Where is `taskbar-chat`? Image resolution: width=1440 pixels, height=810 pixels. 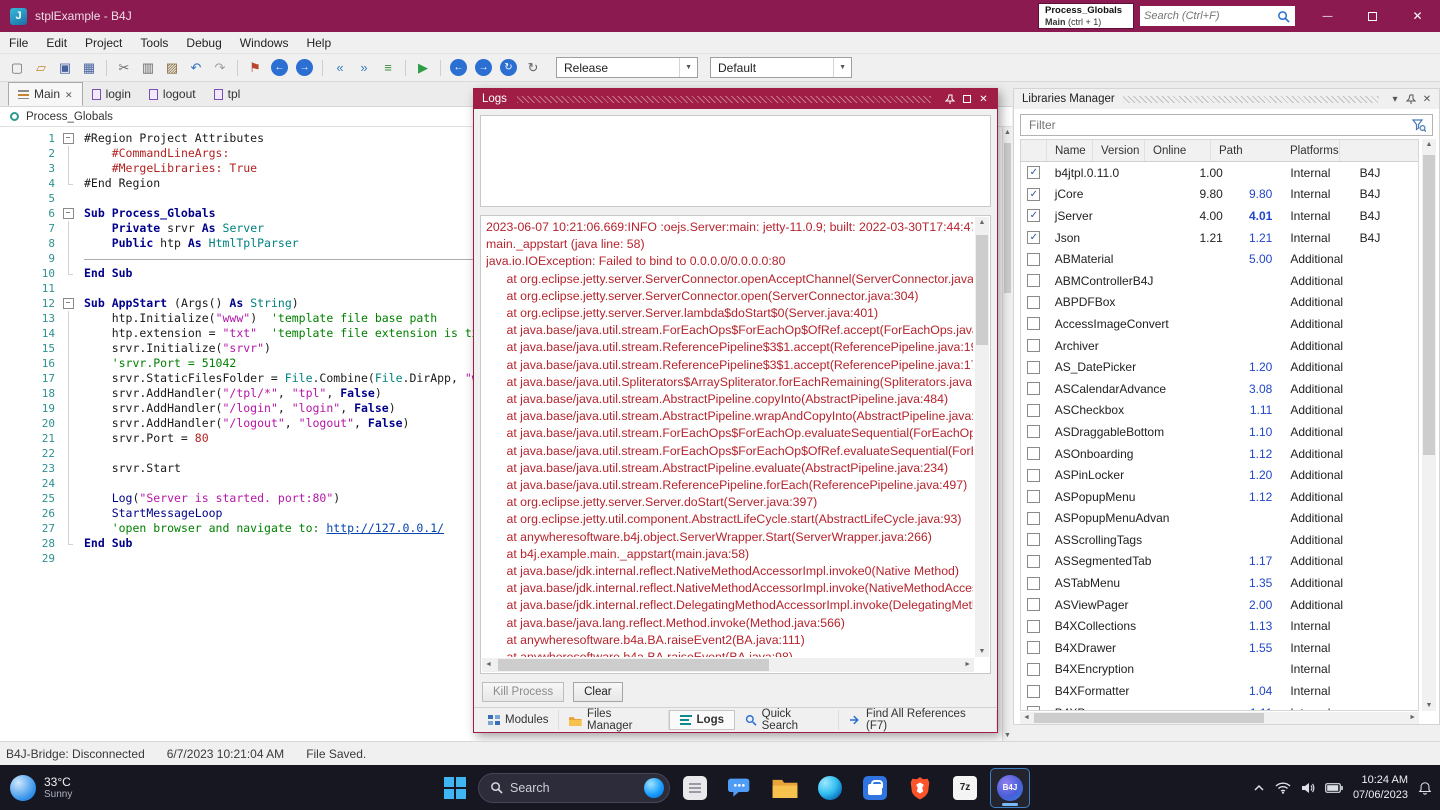
taskbar-chat is located at coordinates (740, 788).